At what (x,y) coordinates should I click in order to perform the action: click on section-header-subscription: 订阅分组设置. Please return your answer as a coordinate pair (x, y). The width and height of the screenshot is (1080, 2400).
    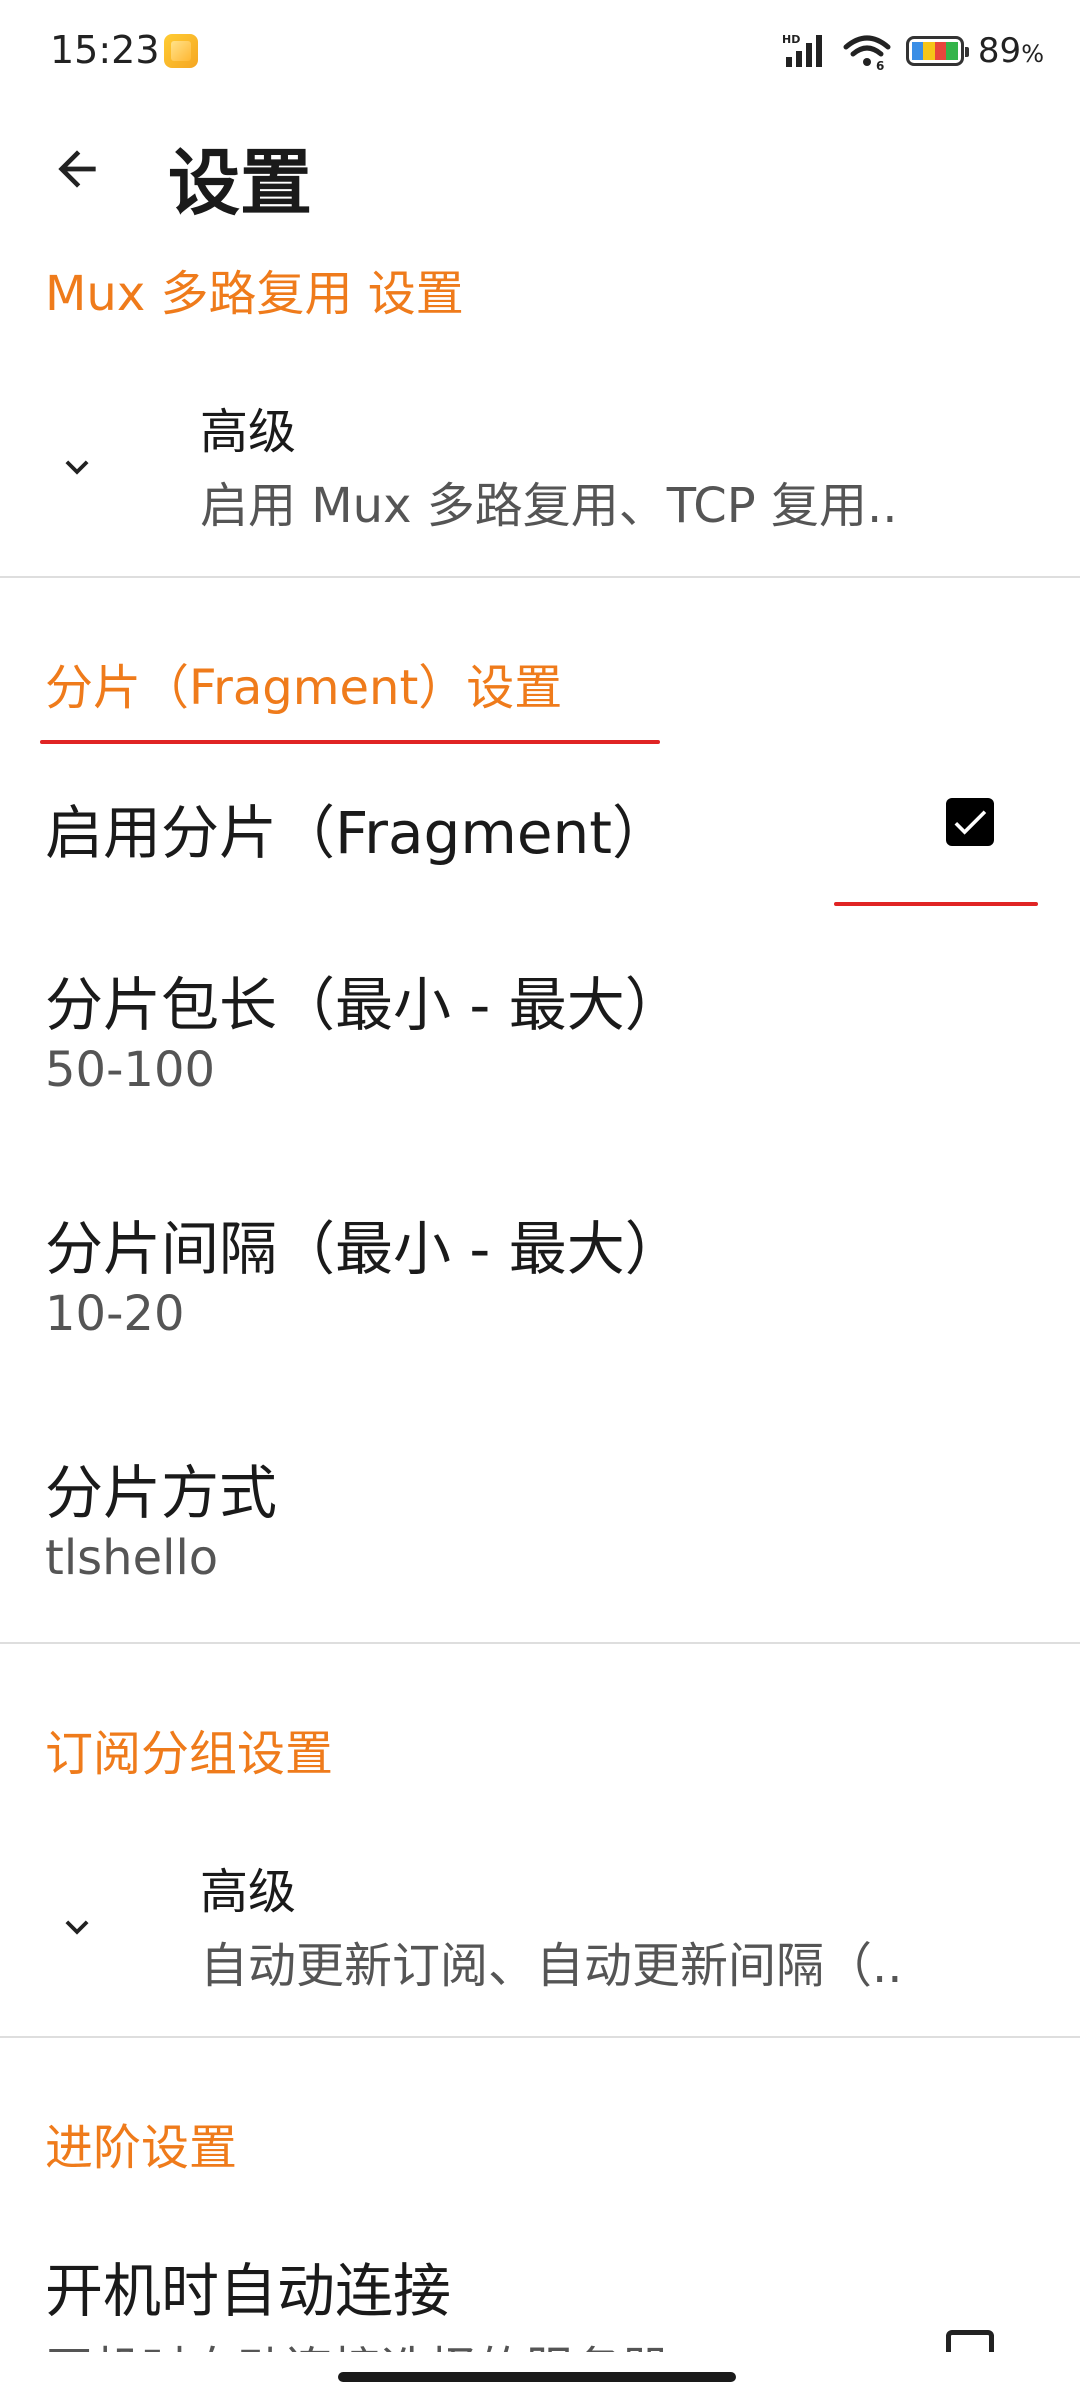
    Looking at the image, I should click on (189, 1754).